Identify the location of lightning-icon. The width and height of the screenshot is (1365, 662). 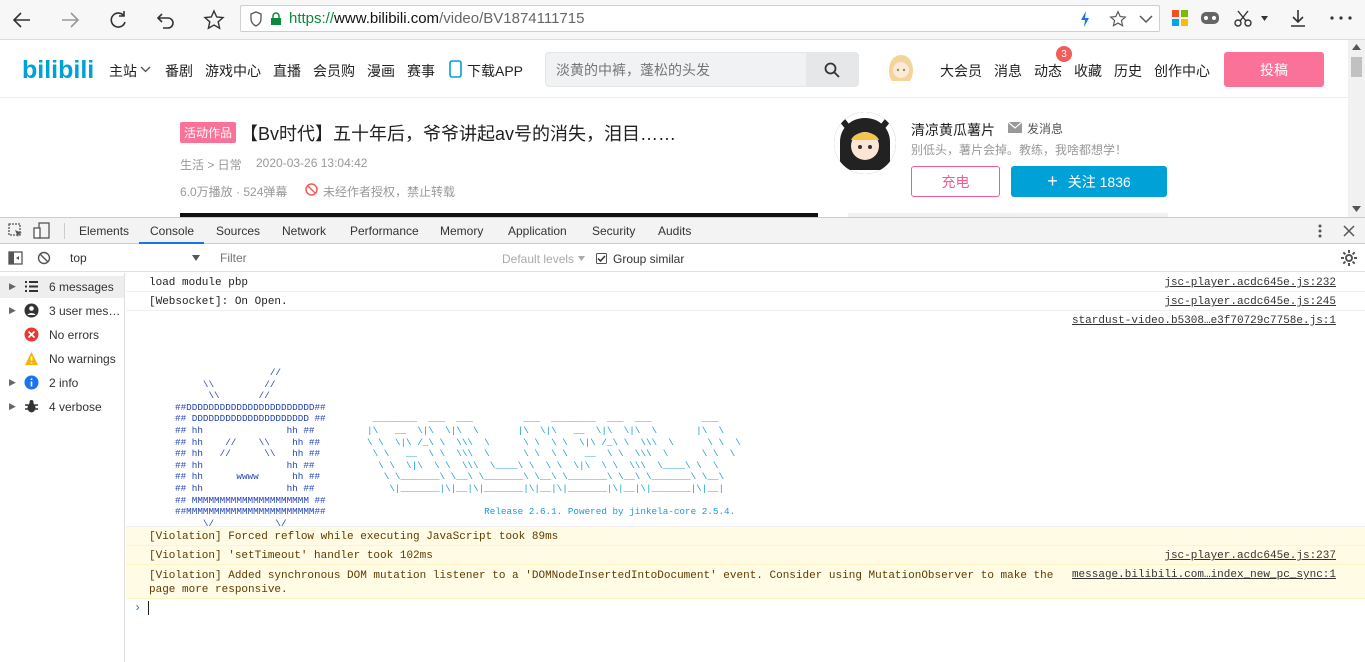
(1085, 19).